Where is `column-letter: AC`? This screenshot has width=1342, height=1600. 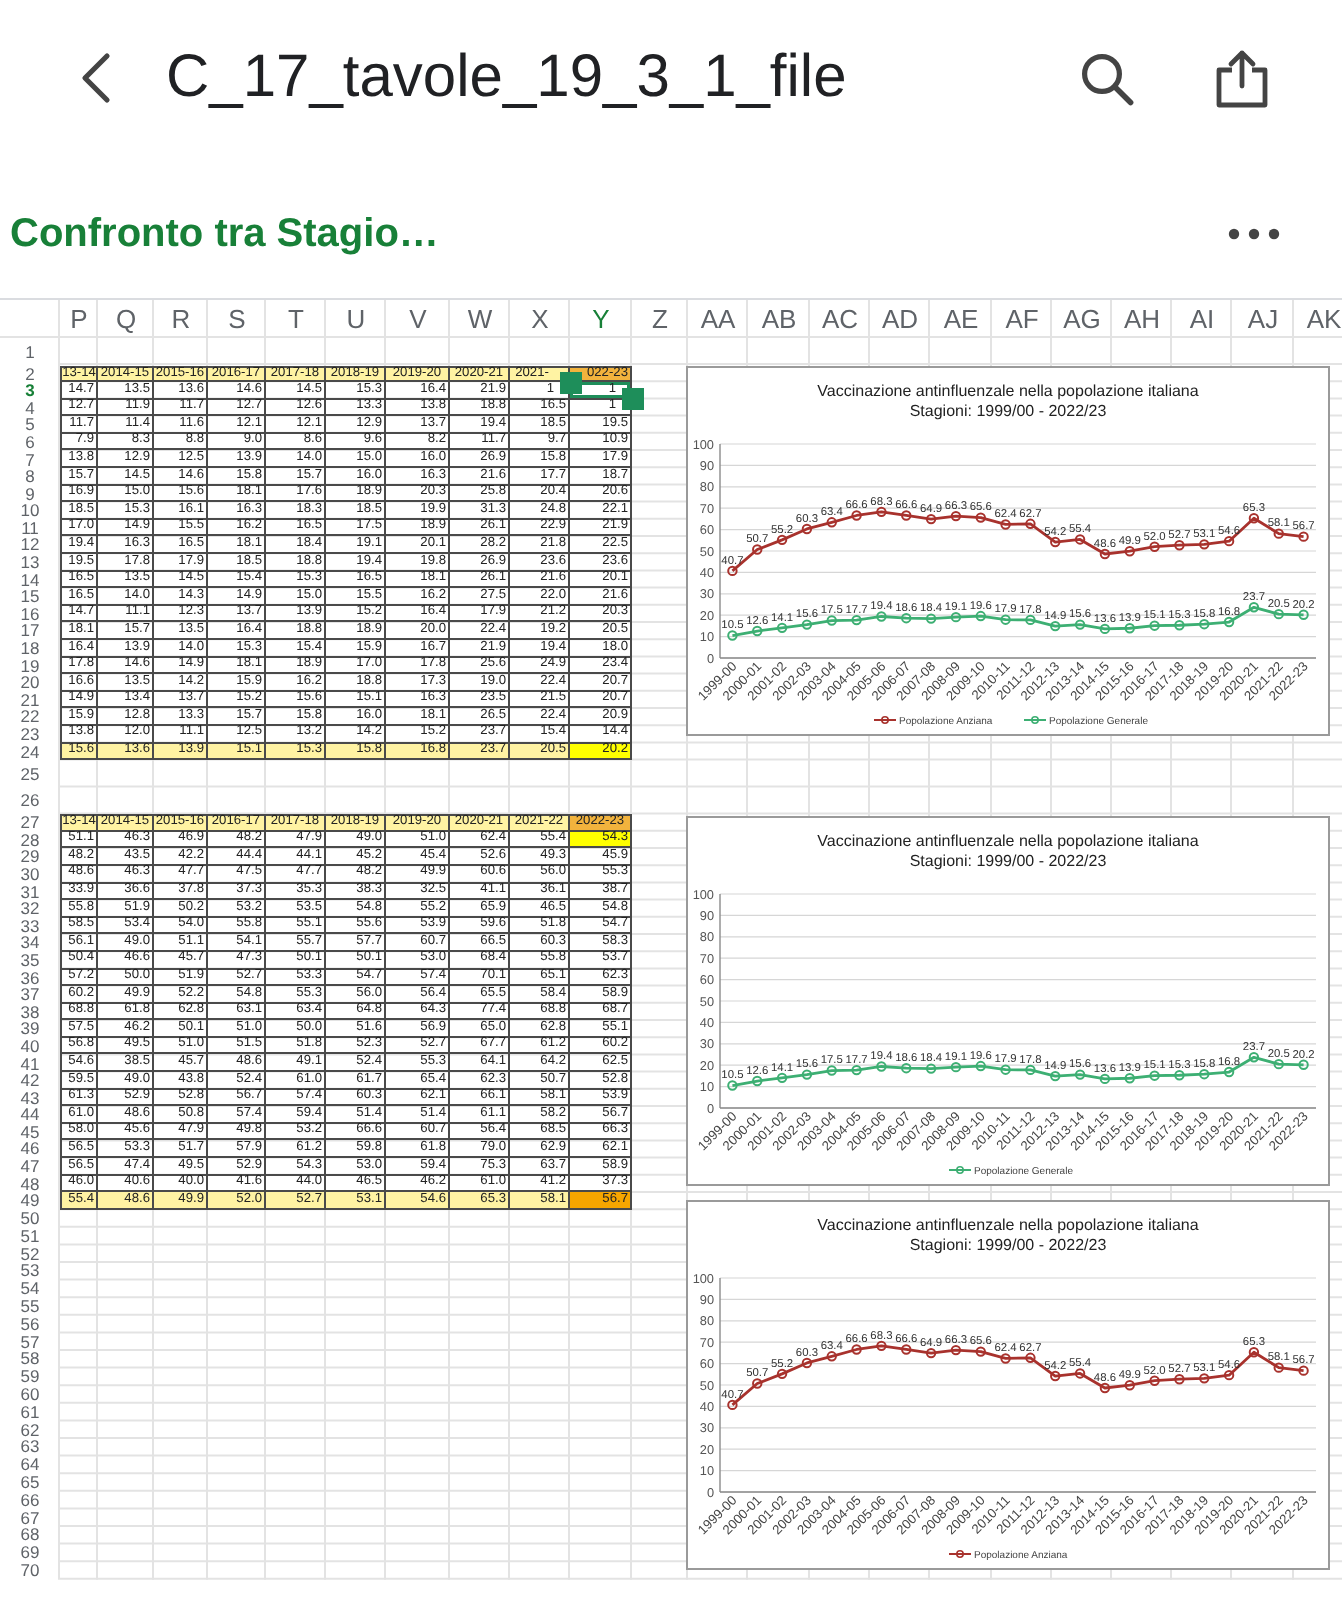
column-letter: AC is located at coordinates (840, 319).